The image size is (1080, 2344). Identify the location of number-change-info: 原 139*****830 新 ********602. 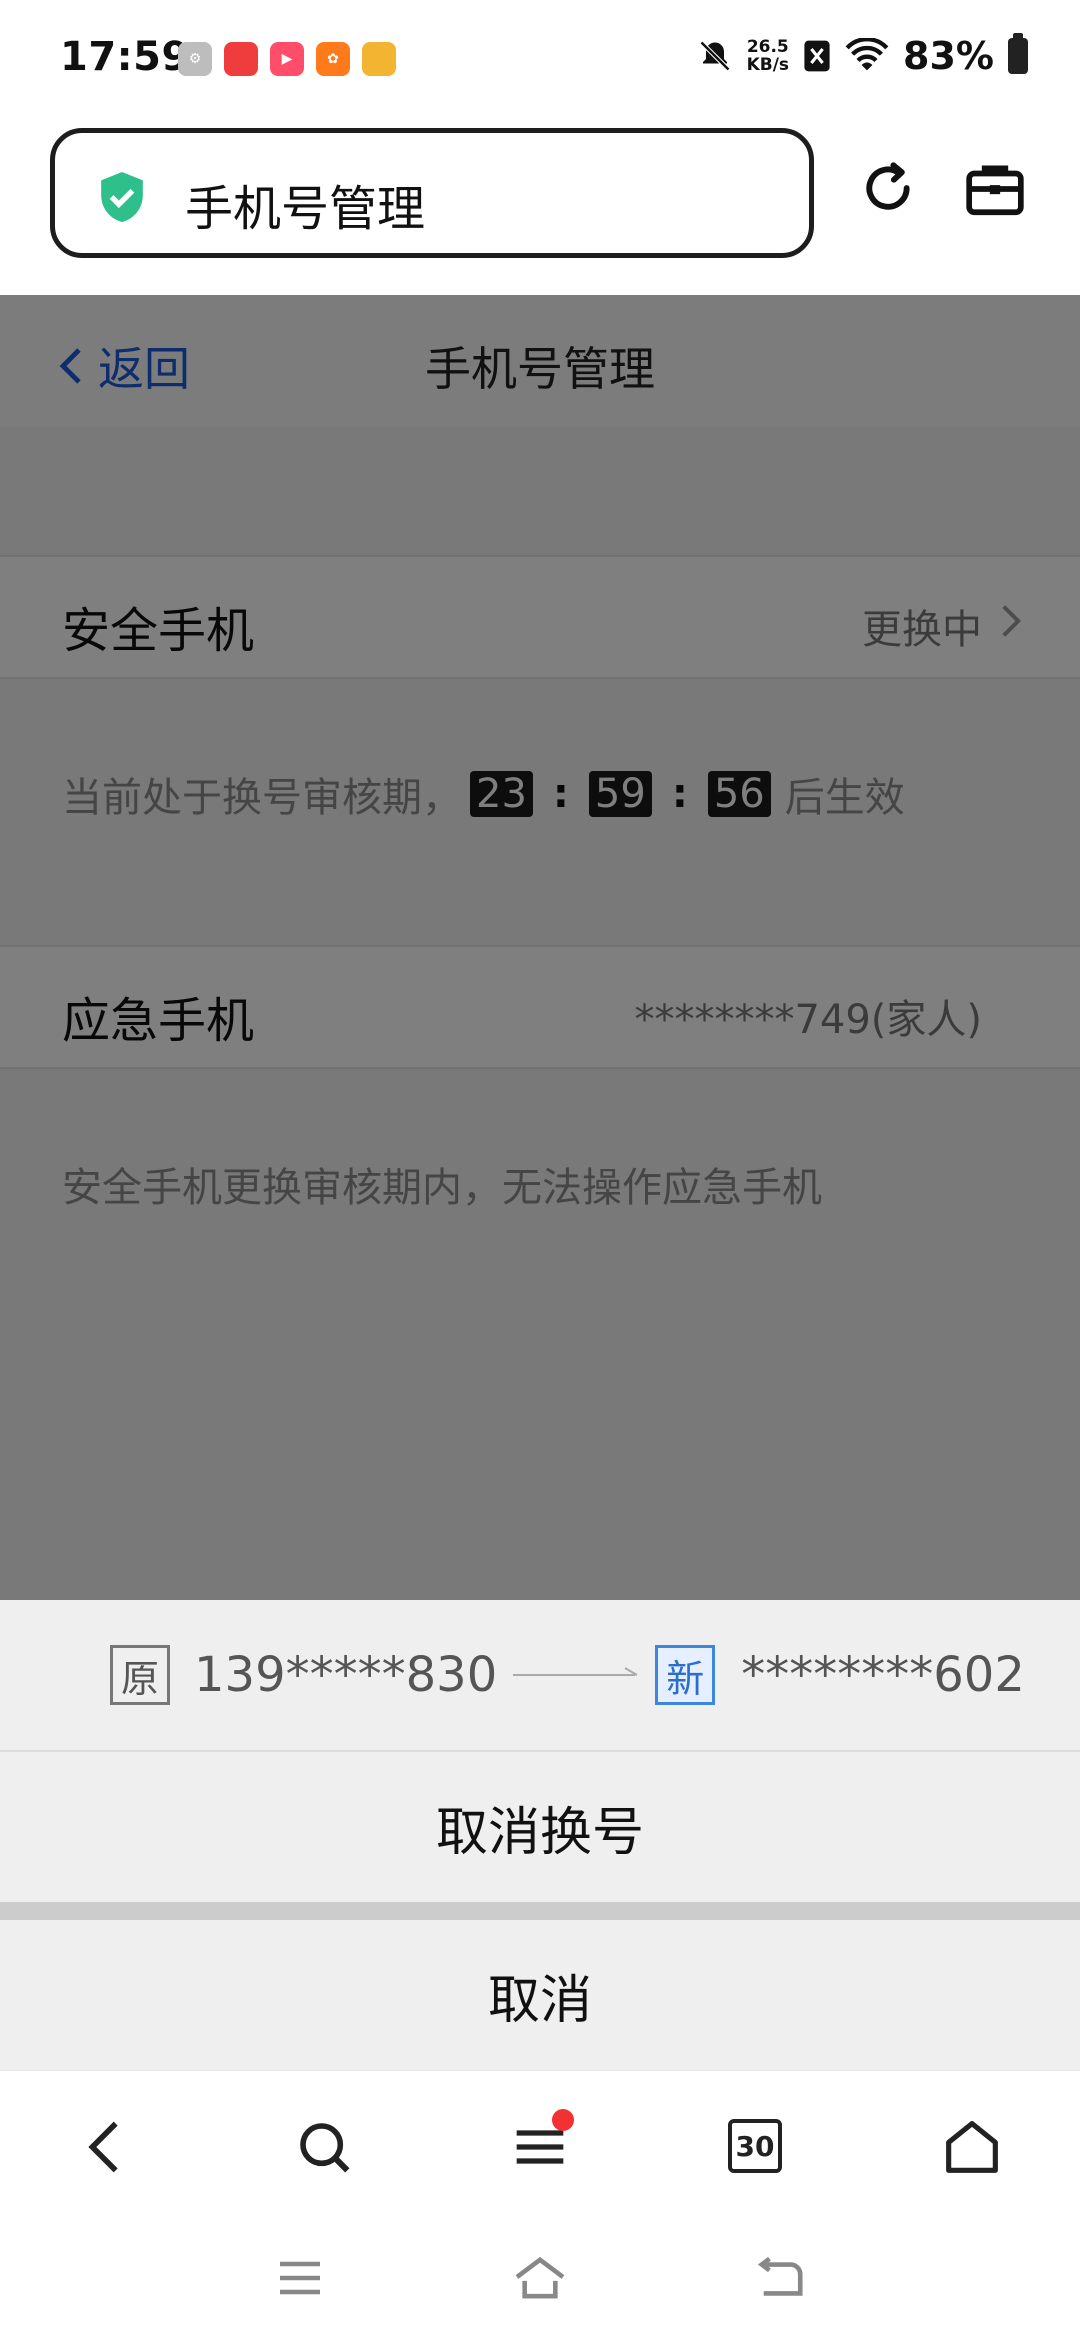
(540, 1676).